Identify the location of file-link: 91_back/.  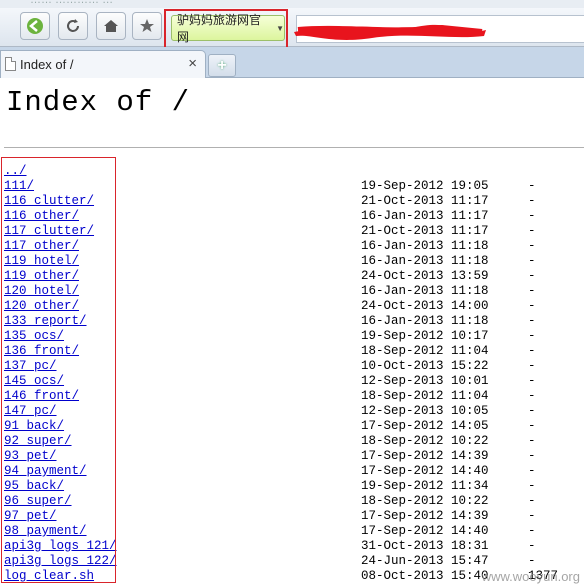
(34, 426).